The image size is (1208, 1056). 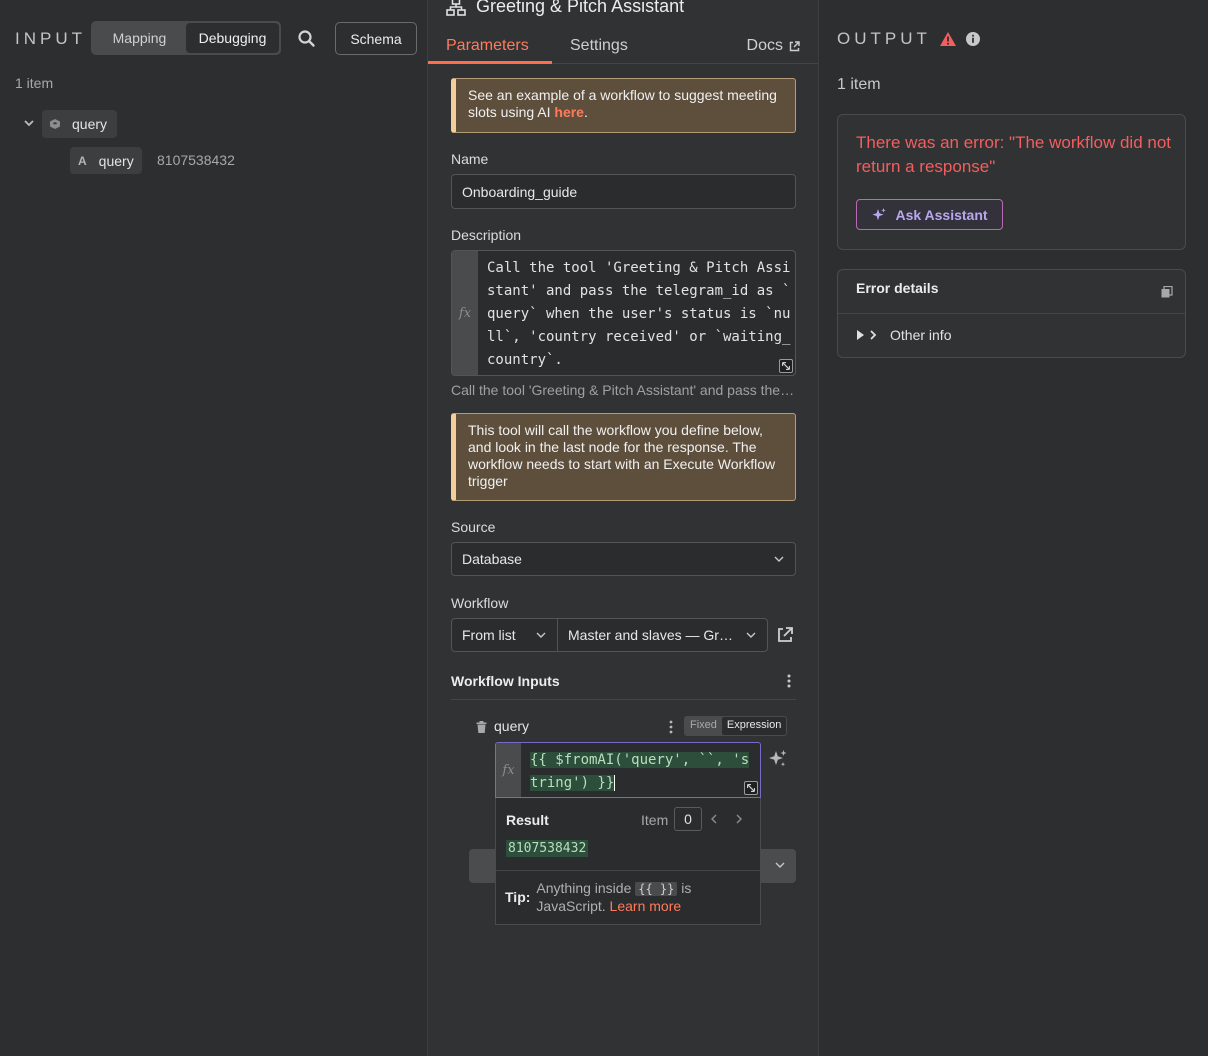 What do you see at coordinates (473, 527) in the screenshot?
I see `source-label: Source` at bounding box center [473, 527].